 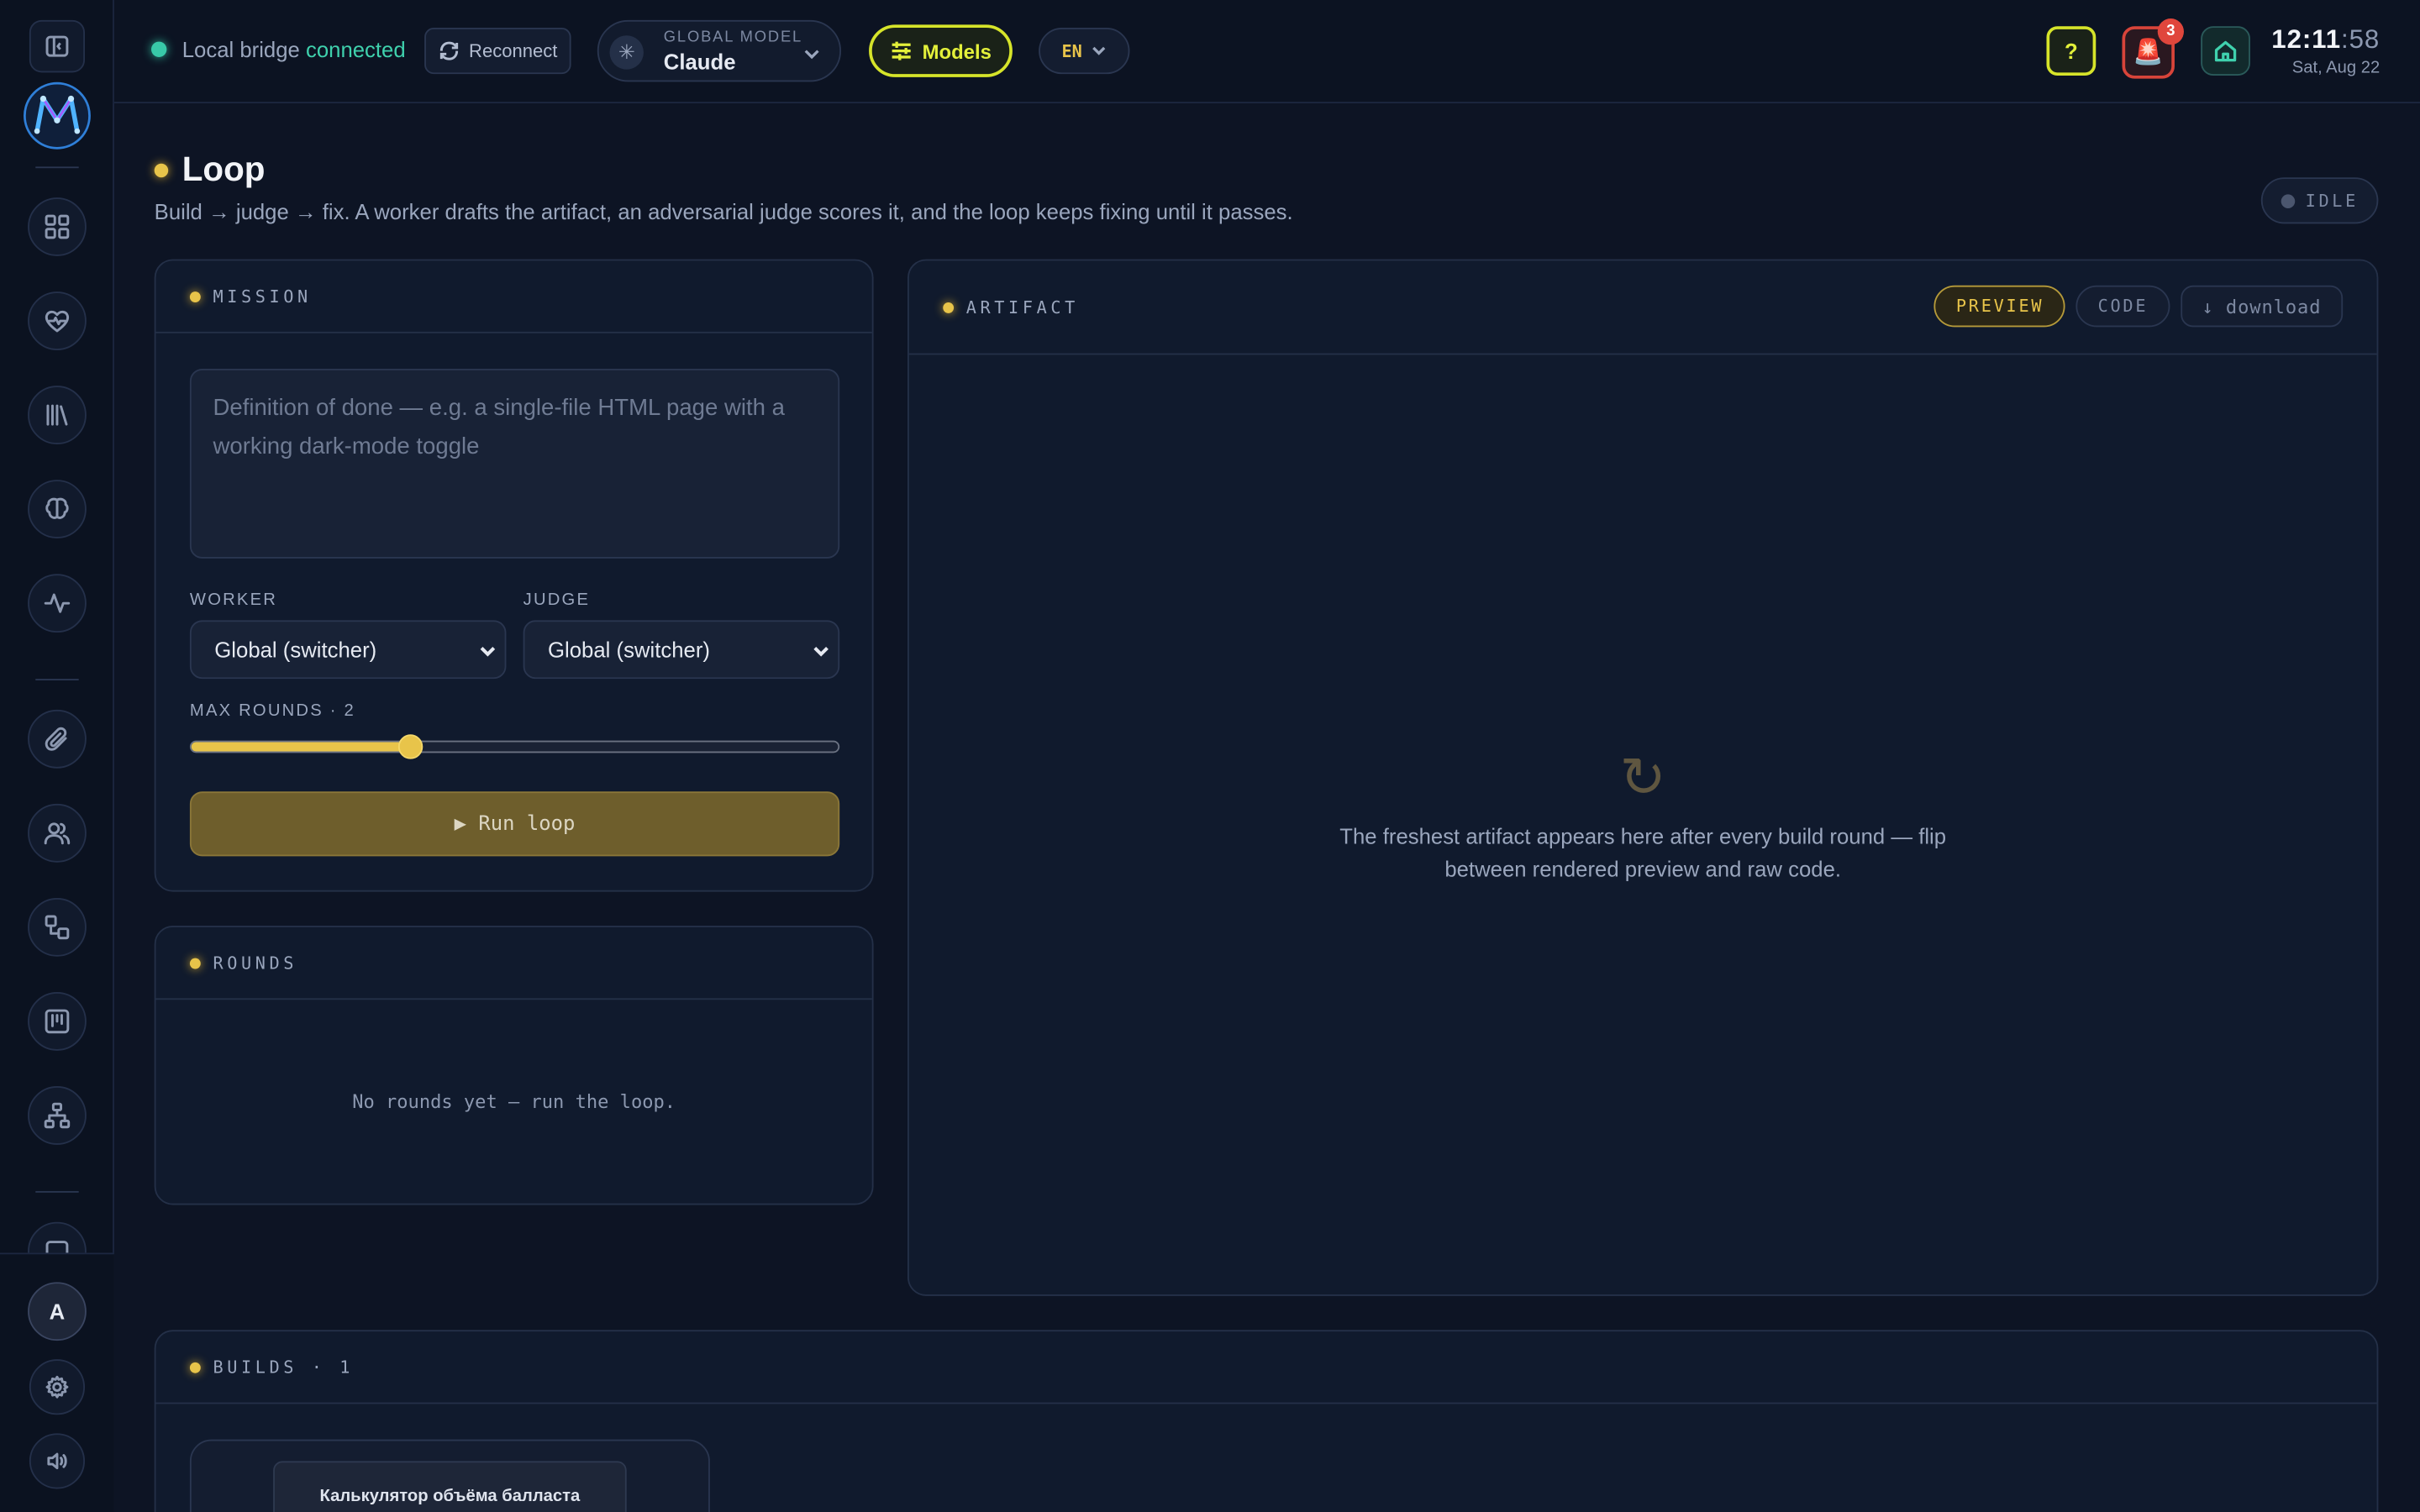 What do you see at coordinates (58, 509) in the screenshot?
I see `brain-icon` at bounding box center [58, 509].